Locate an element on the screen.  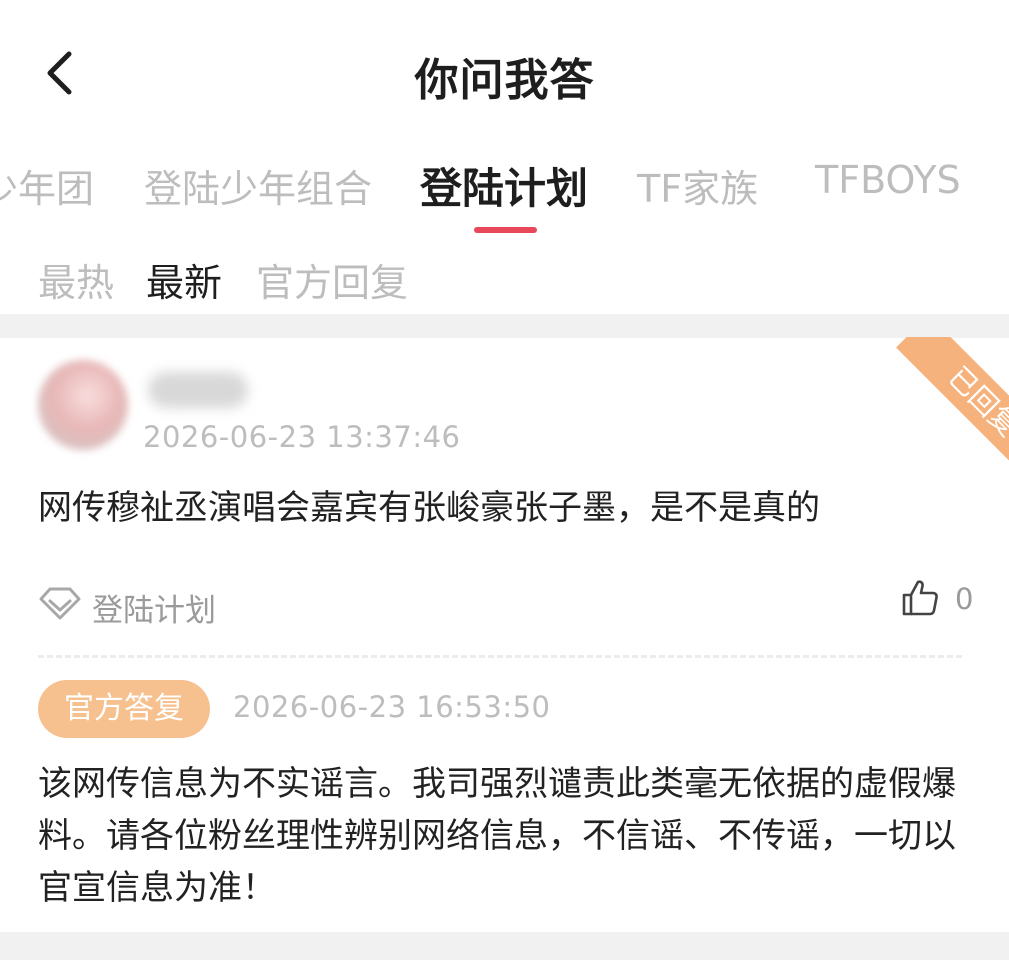
tab-tf-jiazu: TF家族 is located at coordinates (697, 184).